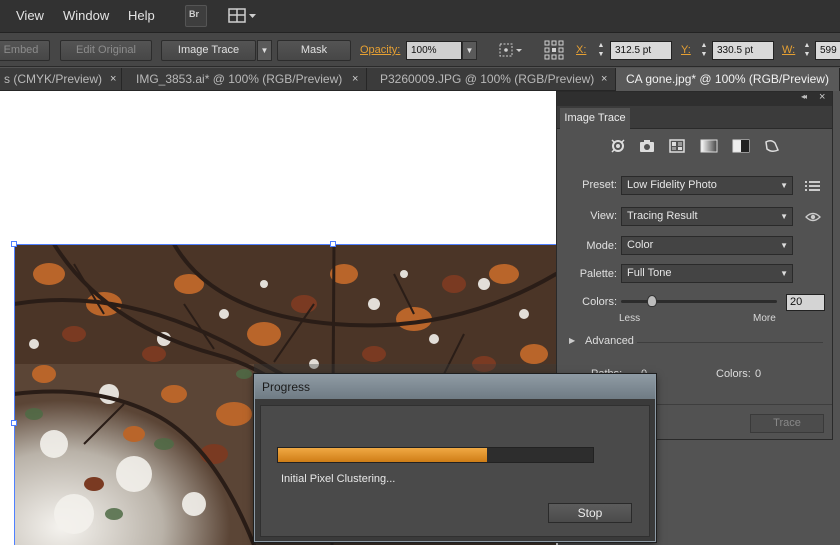 The height and width of the screenshot is (545, 840). I want to click on transform-icon, so click(510, 50).